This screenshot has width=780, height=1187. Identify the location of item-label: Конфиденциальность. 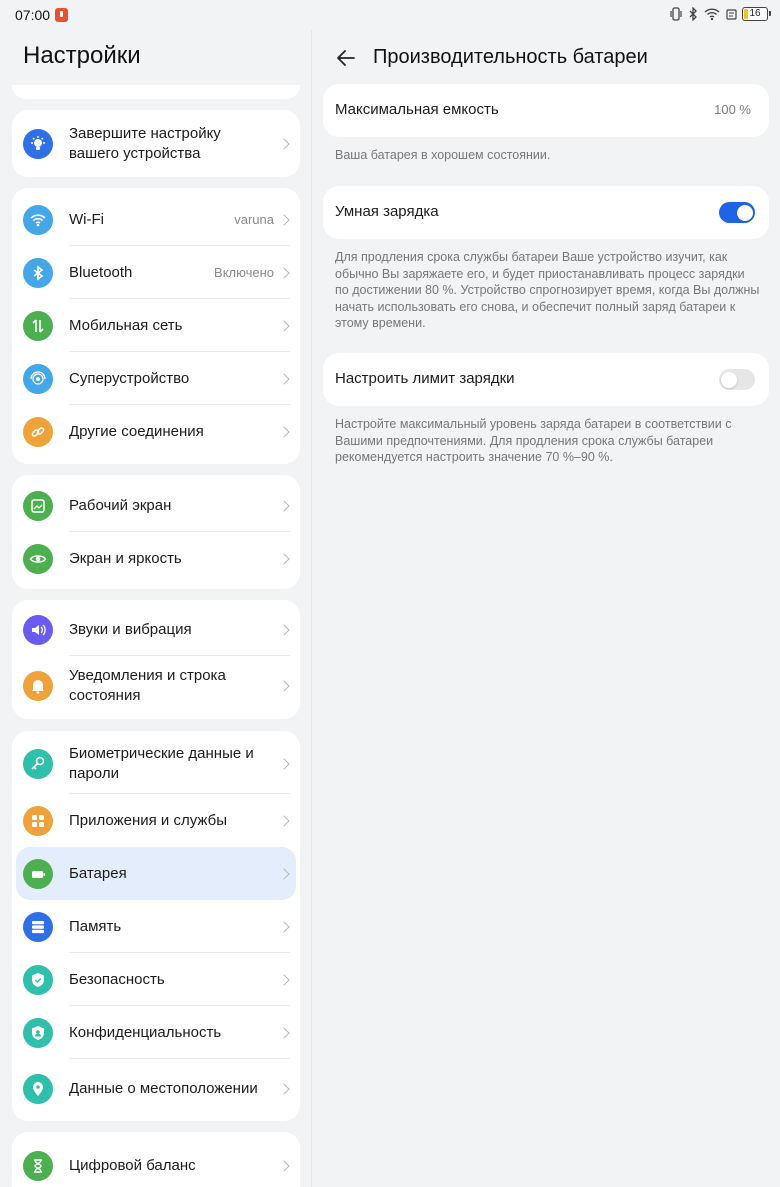
(145, 1032).